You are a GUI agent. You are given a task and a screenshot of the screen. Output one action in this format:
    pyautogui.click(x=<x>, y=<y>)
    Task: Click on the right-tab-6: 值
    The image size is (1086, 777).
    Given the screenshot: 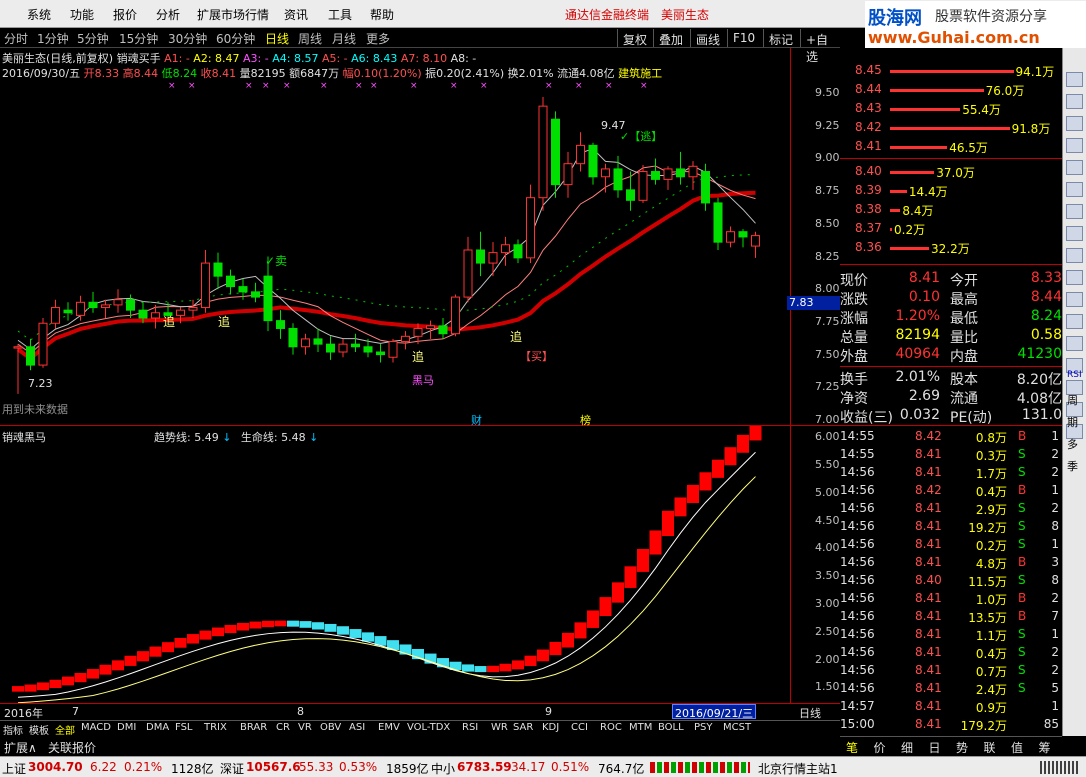 What is the action you would take?
    pyautogui.click(x=1017, y=747)
    